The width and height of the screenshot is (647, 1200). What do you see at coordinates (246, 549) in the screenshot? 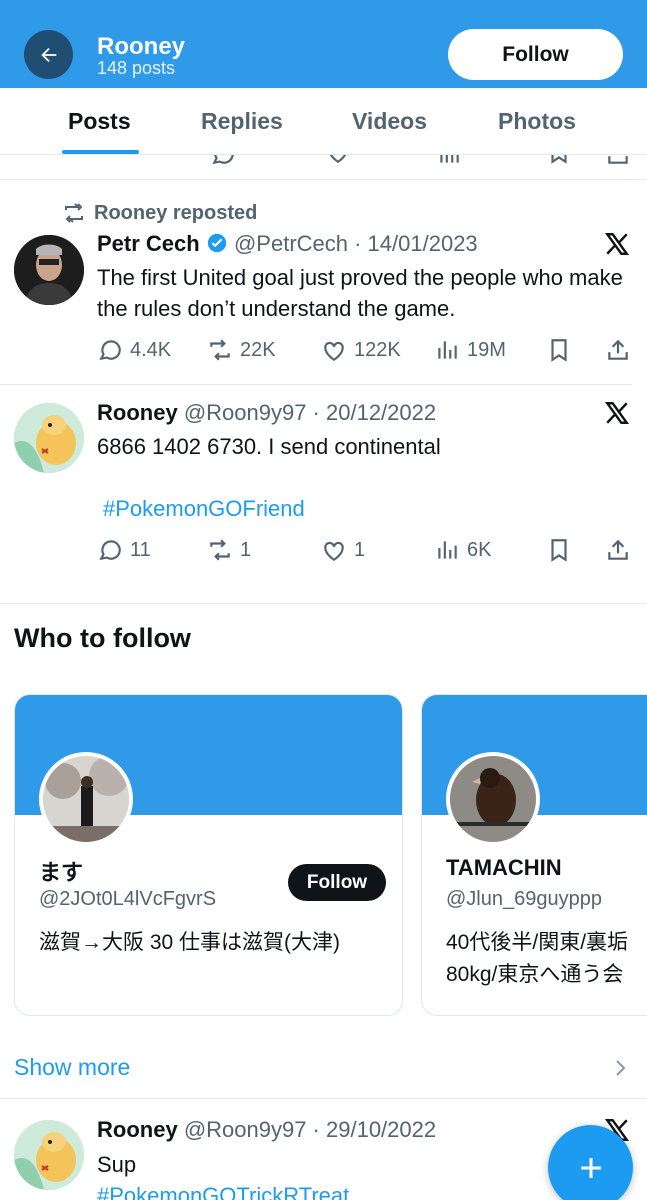
I see `repost-count: 1` at bounding box center [246, 549].